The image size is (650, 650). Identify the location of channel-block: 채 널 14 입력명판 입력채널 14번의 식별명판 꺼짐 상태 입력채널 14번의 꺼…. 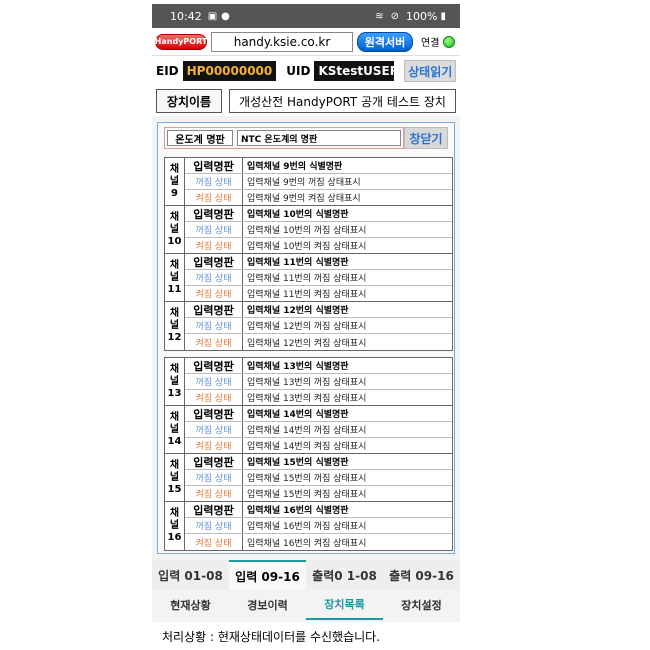
(308, 430).